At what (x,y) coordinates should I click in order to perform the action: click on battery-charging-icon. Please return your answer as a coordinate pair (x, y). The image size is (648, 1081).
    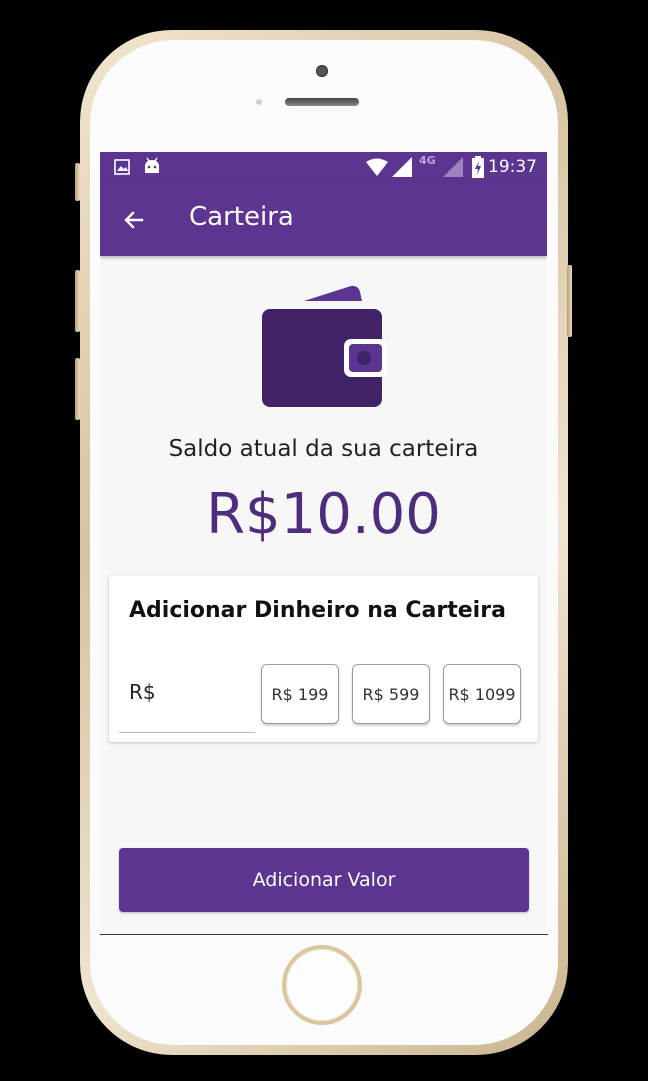
    Looking at the image, I should click on (478, 167).